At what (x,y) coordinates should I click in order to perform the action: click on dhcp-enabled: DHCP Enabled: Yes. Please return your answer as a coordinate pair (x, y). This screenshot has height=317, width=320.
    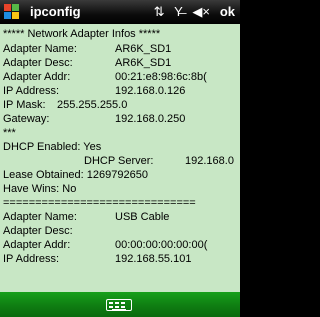
    Looking at the image, I should click on (52, 147).